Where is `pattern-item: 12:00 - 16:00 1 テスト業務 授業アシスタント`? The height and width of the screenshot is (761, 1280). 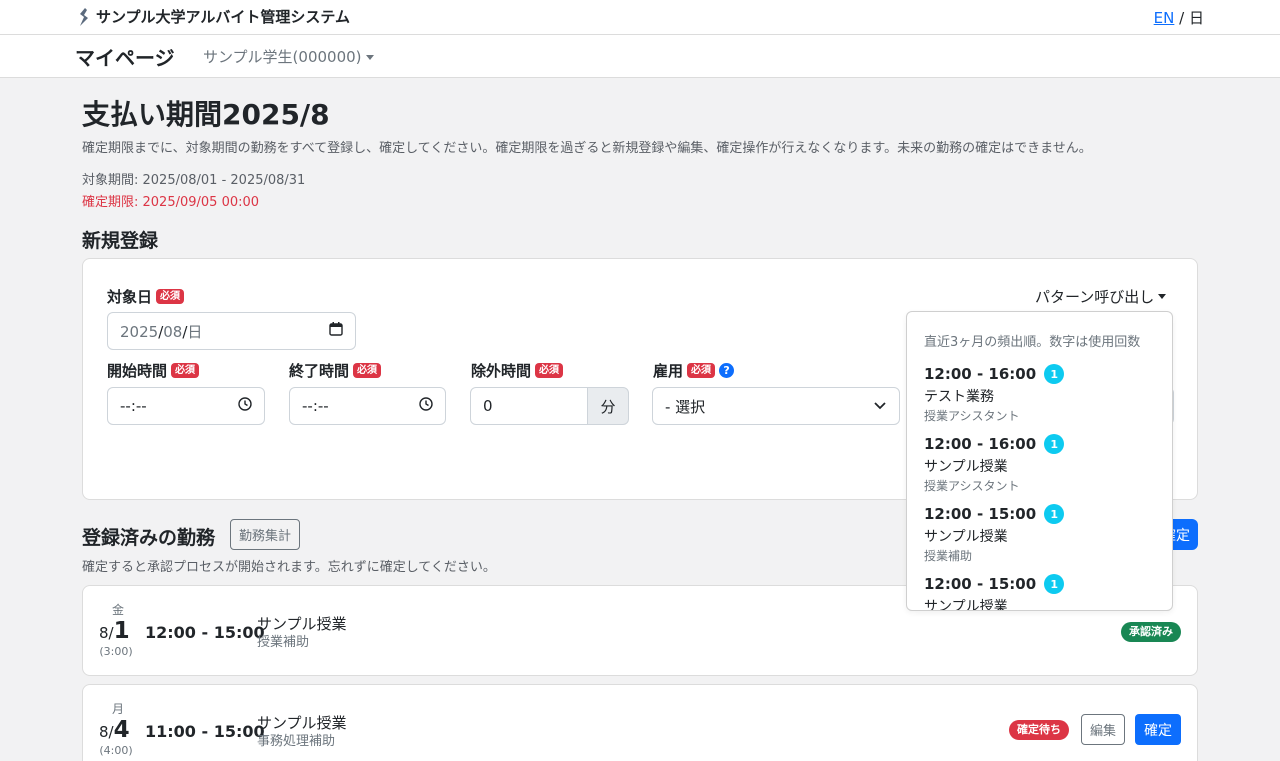 pattern-item: 12:00 - 16:00 1 テスト業務 授業アシスタント is located at coordinates (994, 394).